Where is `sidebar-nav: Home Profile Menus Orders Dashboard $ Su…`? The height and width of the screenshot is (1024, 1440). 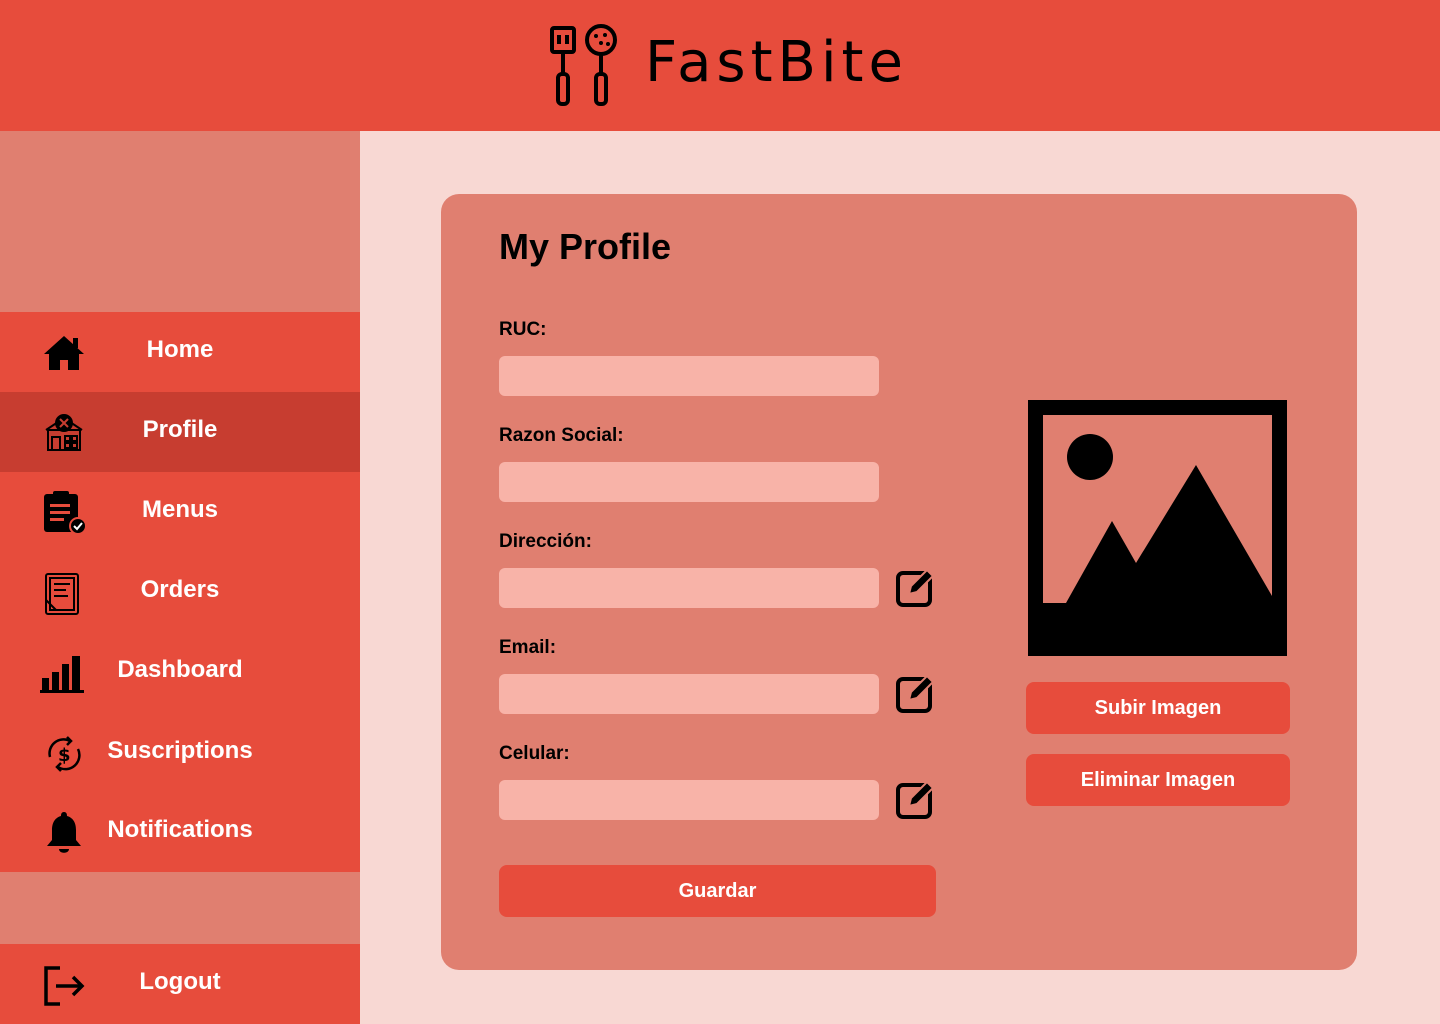 sidebar-nav: Home Profile Menus Orders Dashboard $ Su… is located at coordinates (180, 592).